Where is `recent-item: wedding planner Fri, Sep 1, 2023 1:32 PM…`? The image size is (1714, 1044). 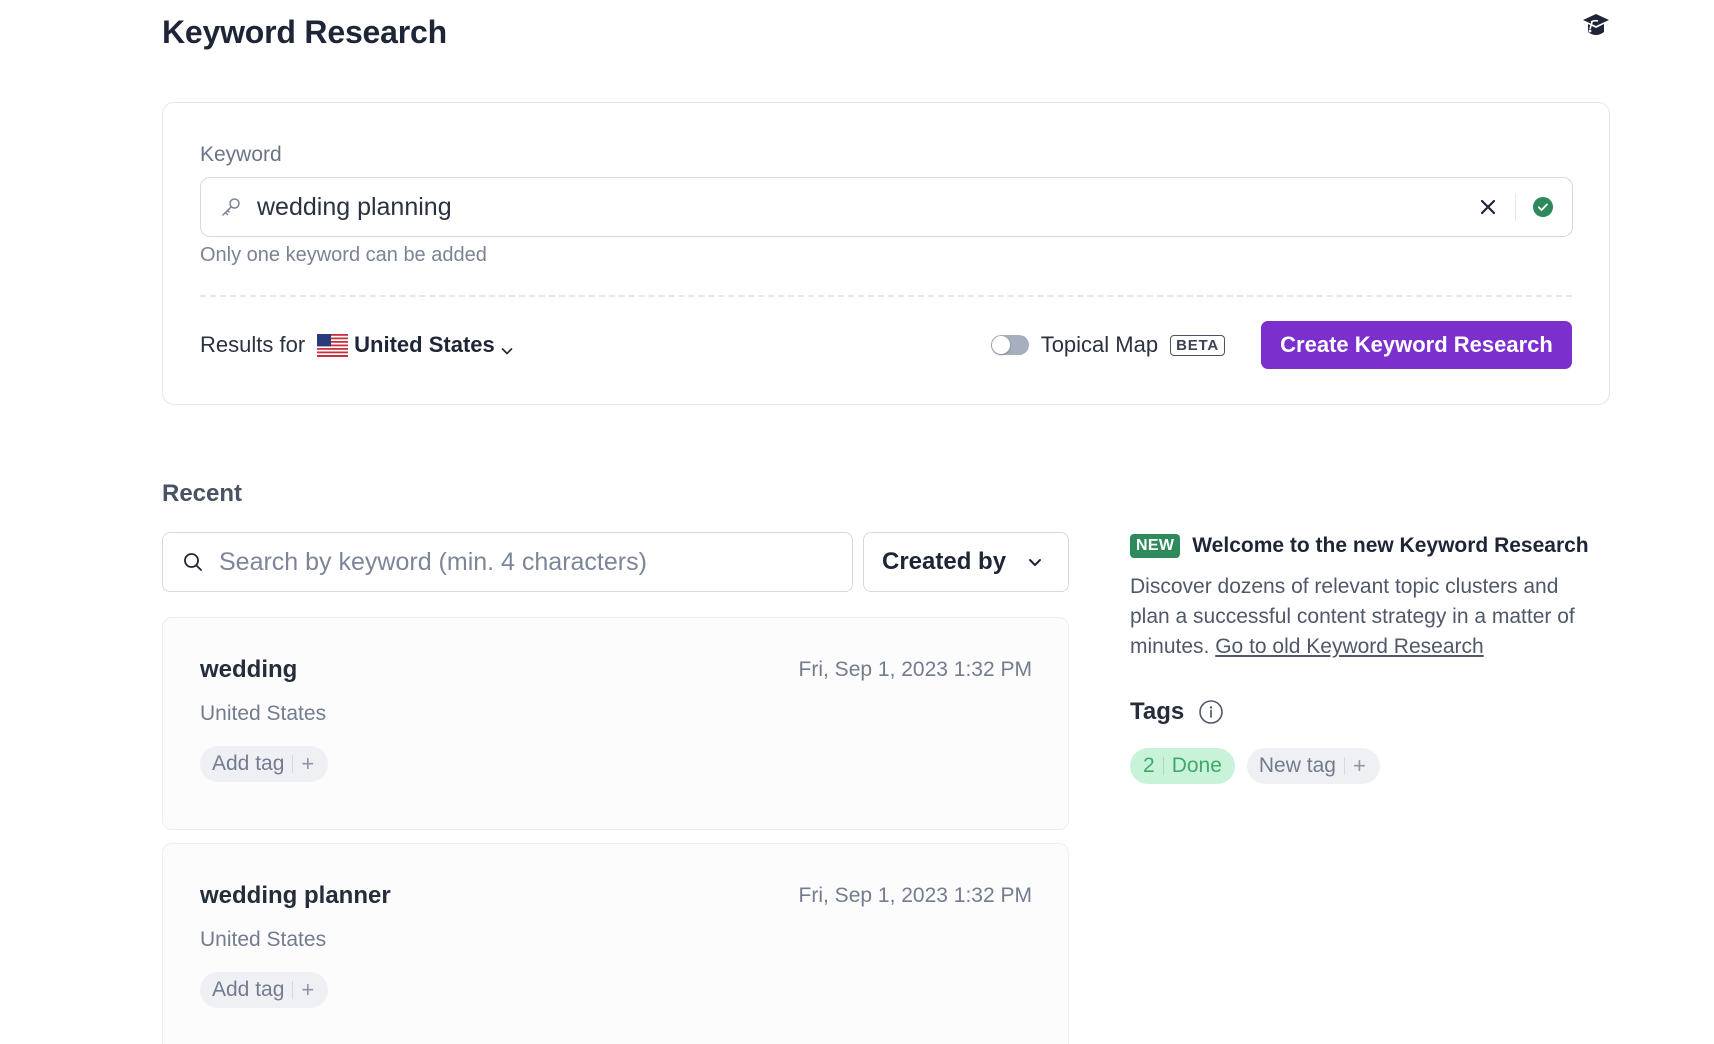 recent-item: wedding planner Fri, Sep 1, 2023 1:32 PM… is located at coordinates (615, 943).